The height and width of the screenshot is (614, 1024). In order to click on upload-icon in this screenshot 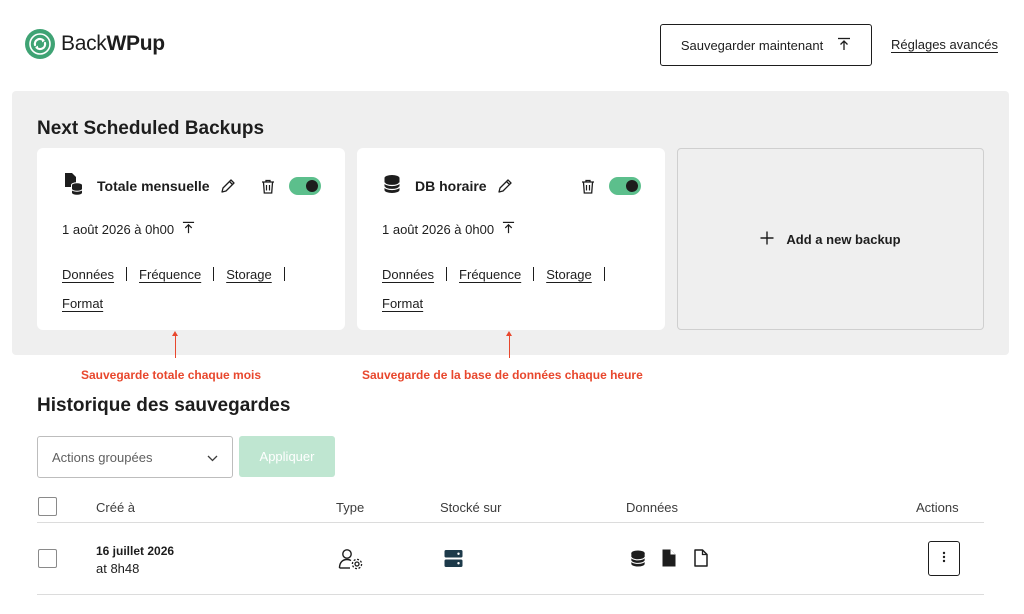, I will do `click(844, 45)`.